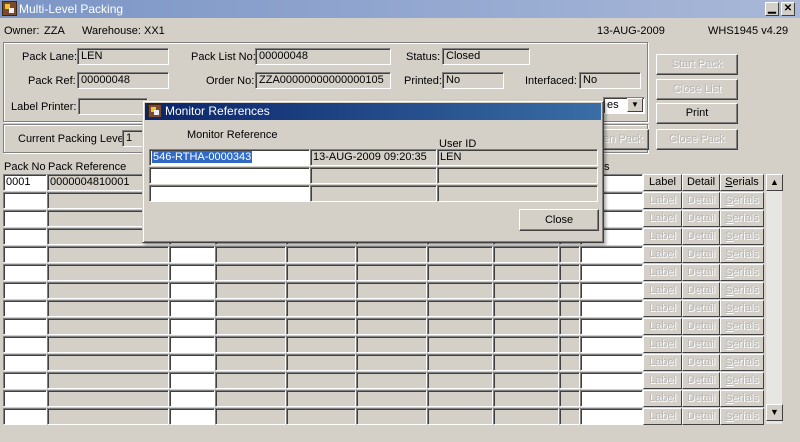 This screenshot has width=800, height=442. Describe the element at coordinates (133, 138) in the screenshot. I see `current-level-field: 1` at that location.